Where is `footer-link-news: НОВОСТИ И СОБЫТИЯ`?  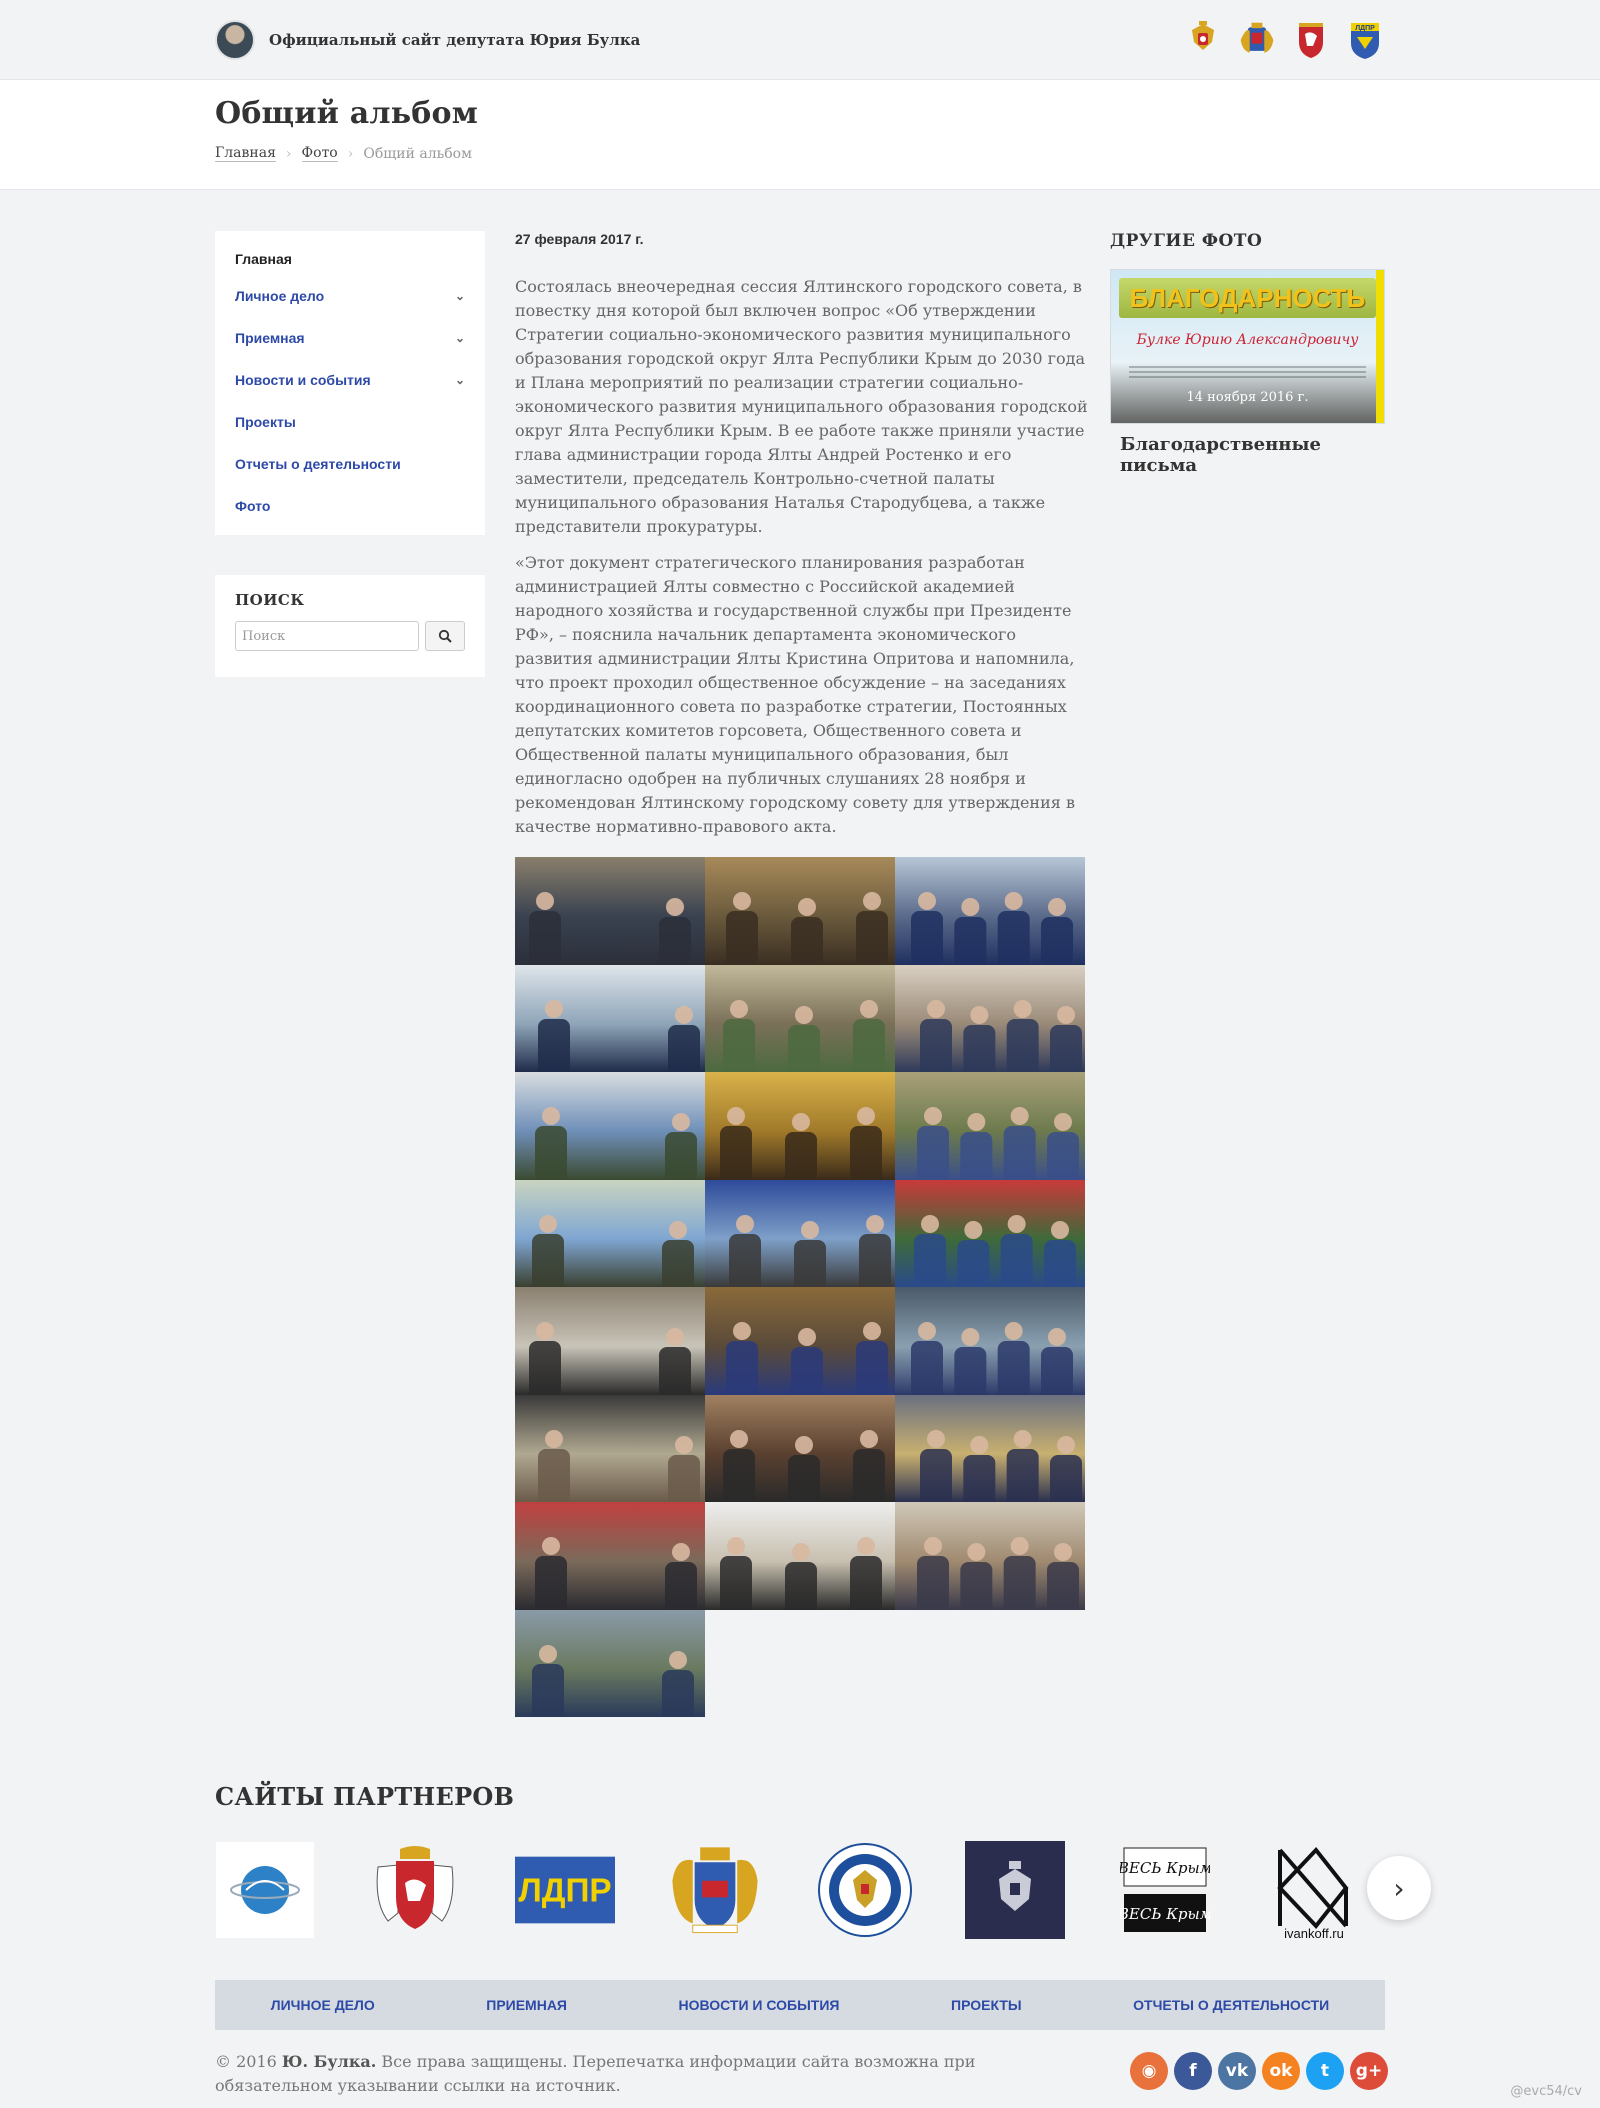
footer-link-news: НОВОСТИ И СОБЫТИЯ is located at coordinates (759, 2005).